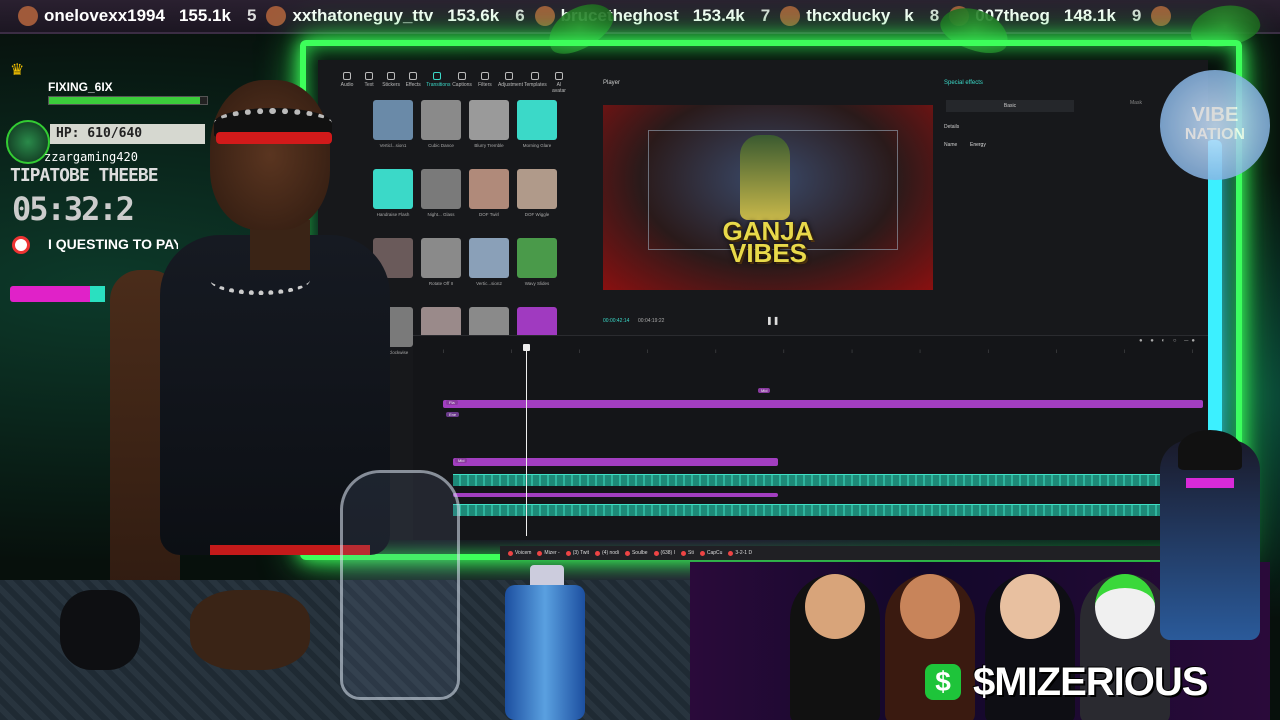 The height and width of the screenshot is (720, 1280). I want to click on logo-line1: VIBE, so click(1215, 115).